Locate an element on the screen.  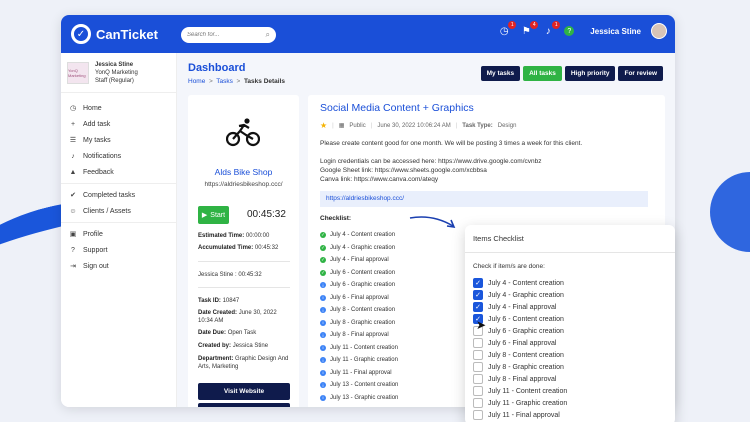
checklist-option: ✓ July 4 - Content creation is located at coordinates (520, 283).